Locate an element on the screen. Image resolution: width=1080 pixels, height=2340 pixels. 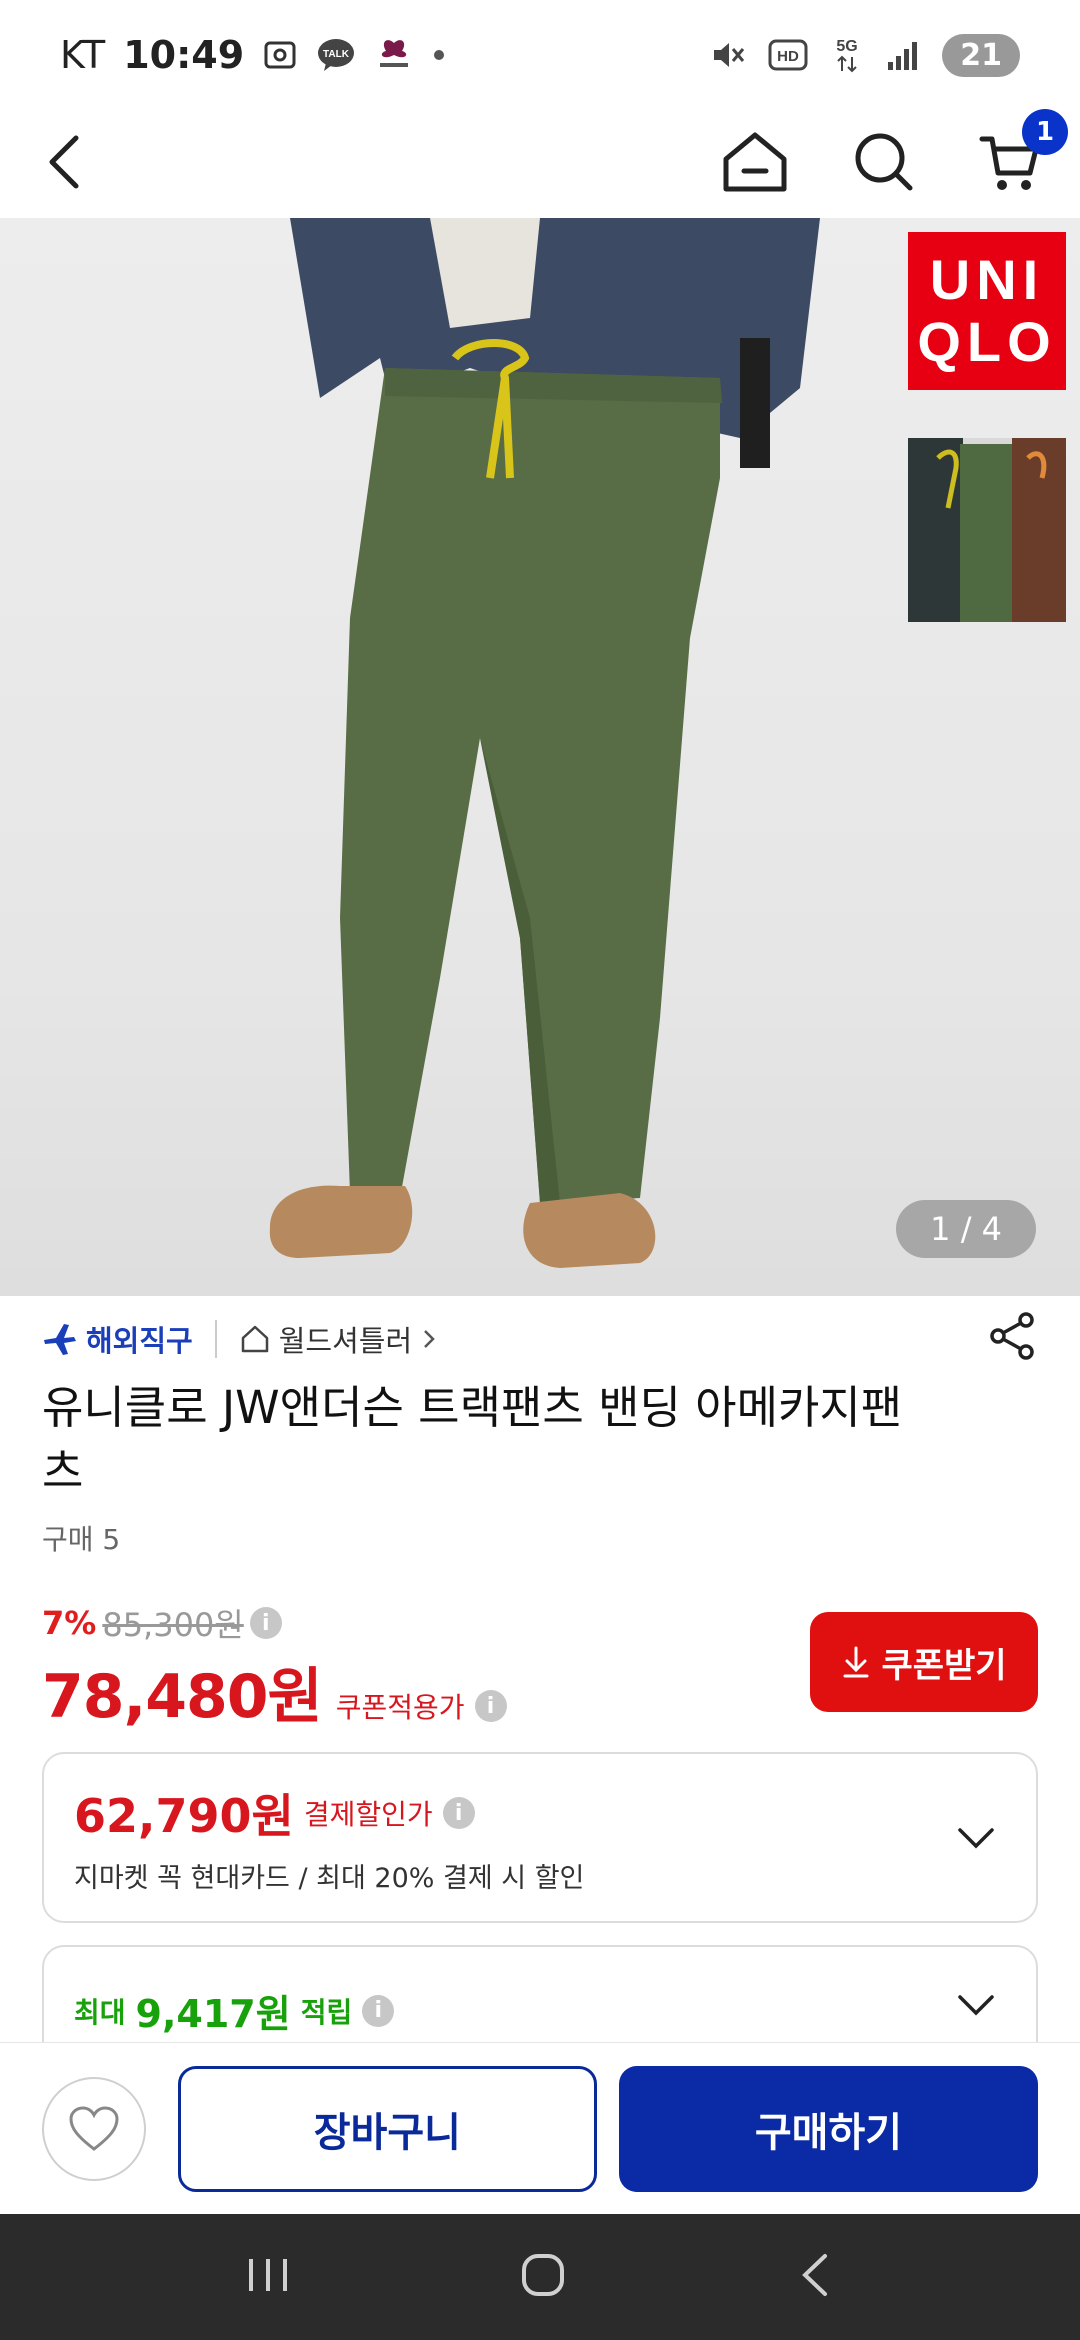
back-icon is located at coordinates (64, 162).